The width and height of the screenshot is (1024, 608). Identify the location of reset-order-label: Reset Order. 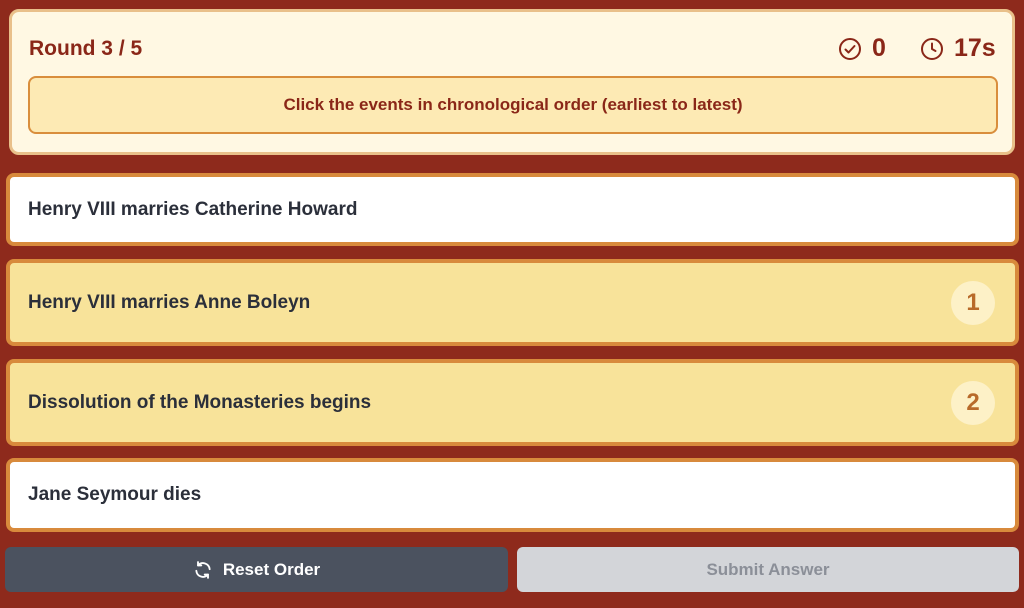
(271, 569).